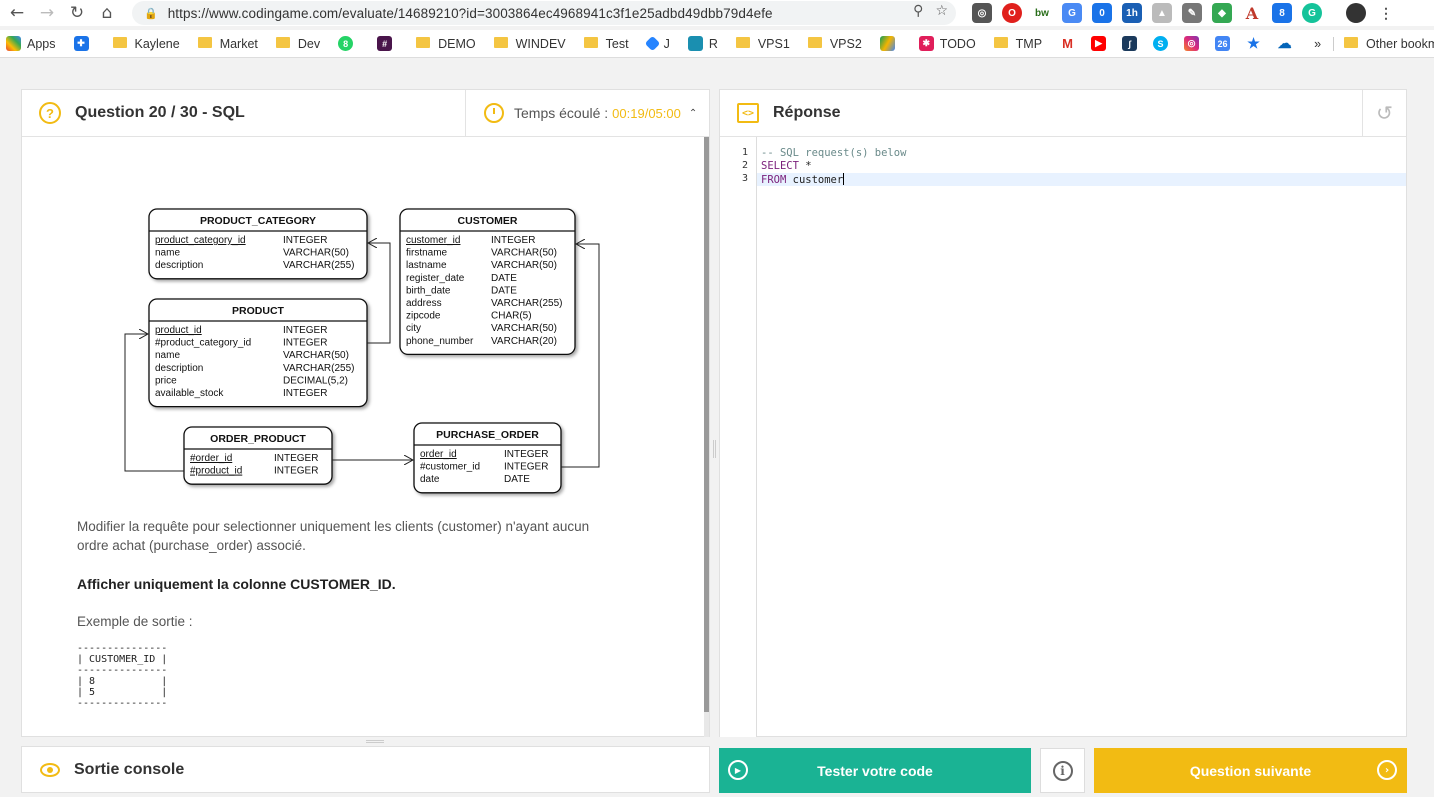 This screenshot has width=1434, height=797. What do you see at coordinates (706, 424) in the screenshot?
I see `scrollbar-thumb` at bounding box center [706, 424].